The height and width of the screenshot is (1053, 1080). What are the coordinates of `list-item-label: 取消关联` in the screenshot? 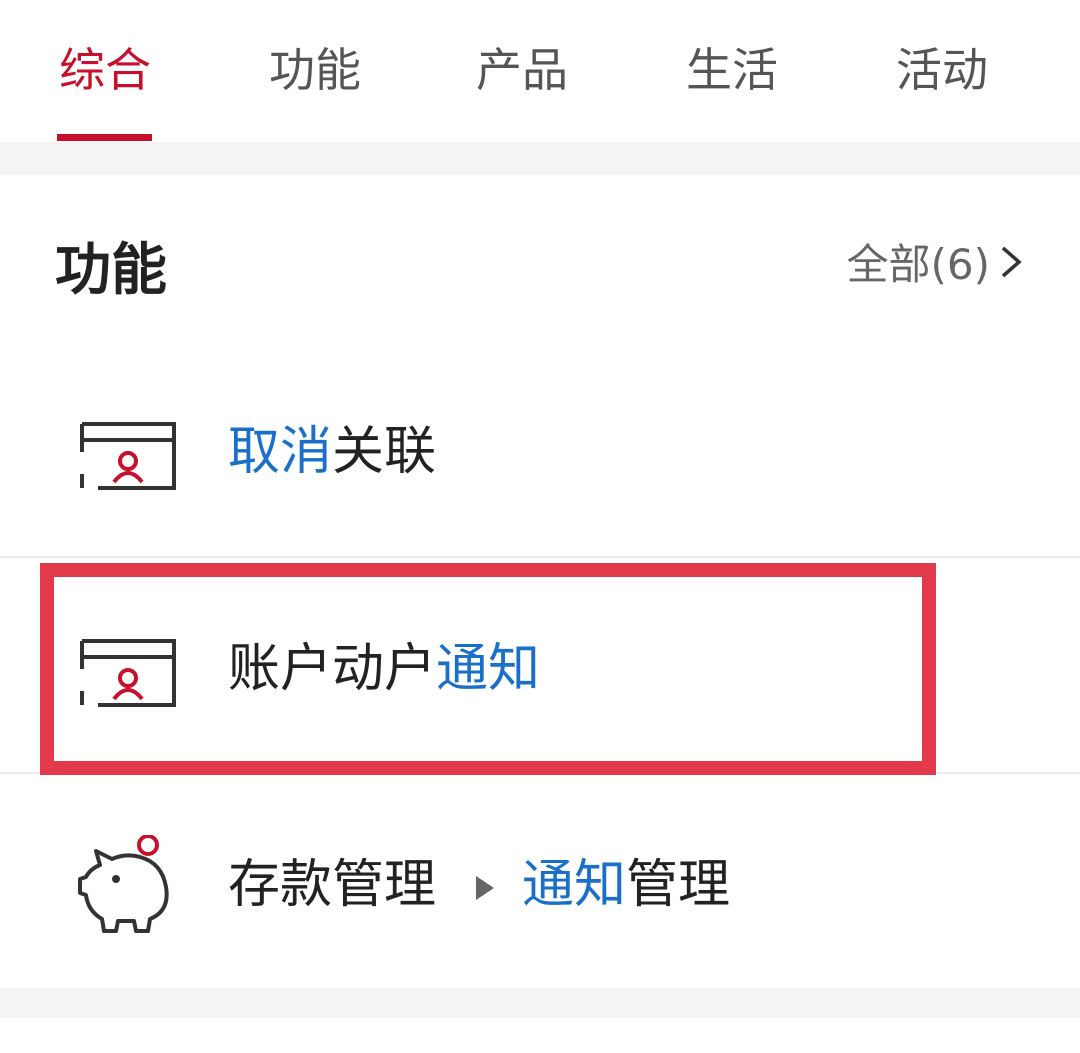 It's located at (332, 452).